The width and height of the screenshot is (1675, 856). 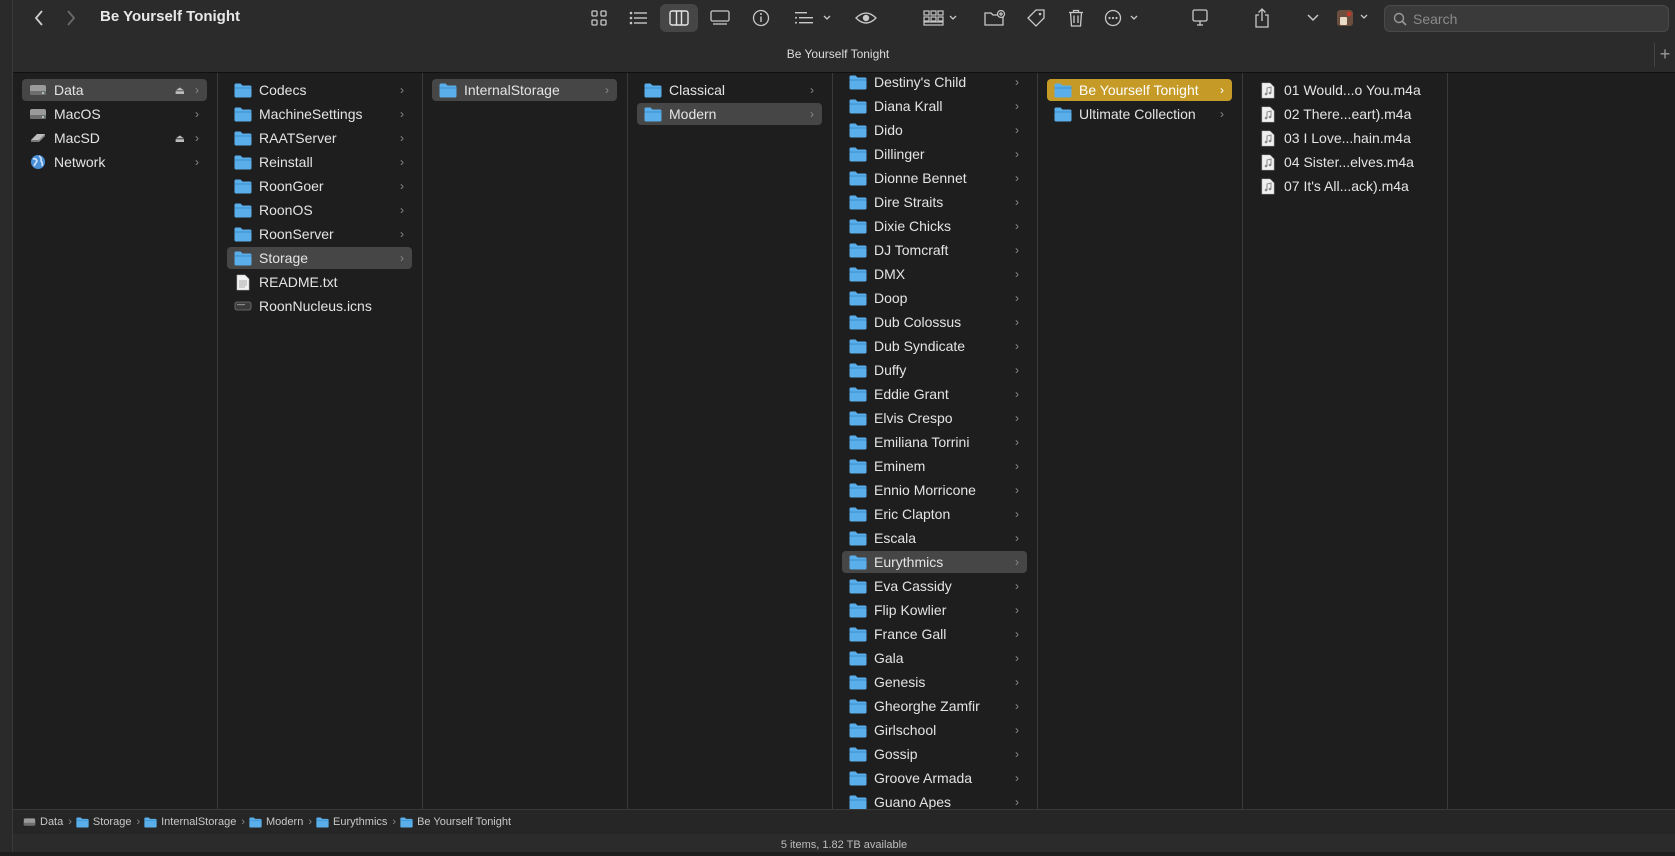 What do you see at coordinates (1140, 441) in the screenshot?
I see `column-6: Be Yourself Tonight › Ultimate Collection ›` at bounding box center [1140, 441].